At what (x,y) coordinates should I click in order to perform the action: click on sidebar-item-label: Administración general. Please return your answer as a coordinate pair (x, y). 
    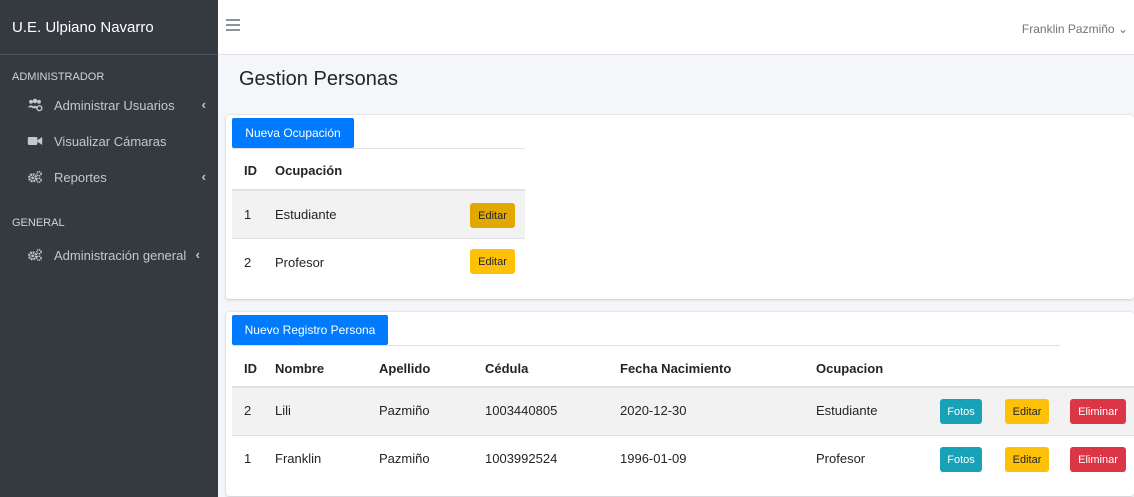
    Looking at the image, I should click on (120, 255).